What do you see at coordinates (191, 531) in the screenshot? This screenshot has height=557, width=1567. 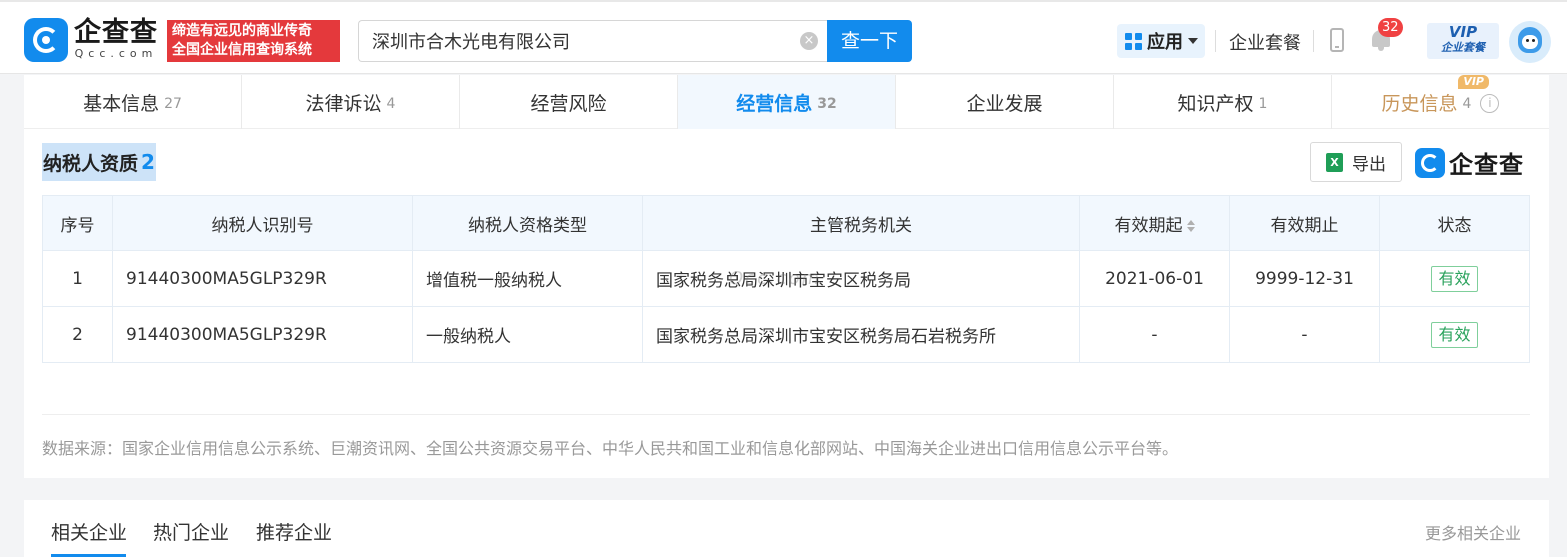 I see `tab-hot-companies: 热门企业` at bounding box center [191, 531].